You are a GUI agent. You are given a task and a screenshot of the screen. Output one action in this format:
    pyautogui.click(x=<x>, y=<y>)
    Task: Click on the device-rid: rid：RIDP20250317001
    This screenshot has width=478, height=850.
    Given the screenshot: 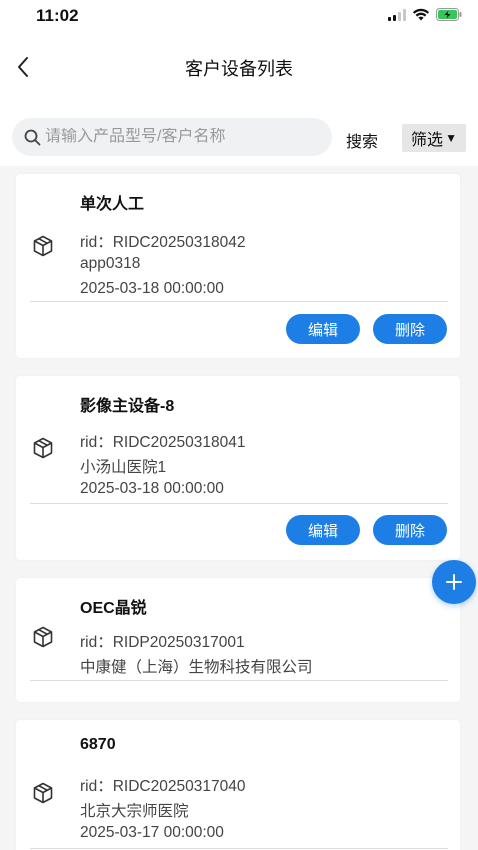 What is the action you would take?
    pyautogui.click(x=162, y=642)
    